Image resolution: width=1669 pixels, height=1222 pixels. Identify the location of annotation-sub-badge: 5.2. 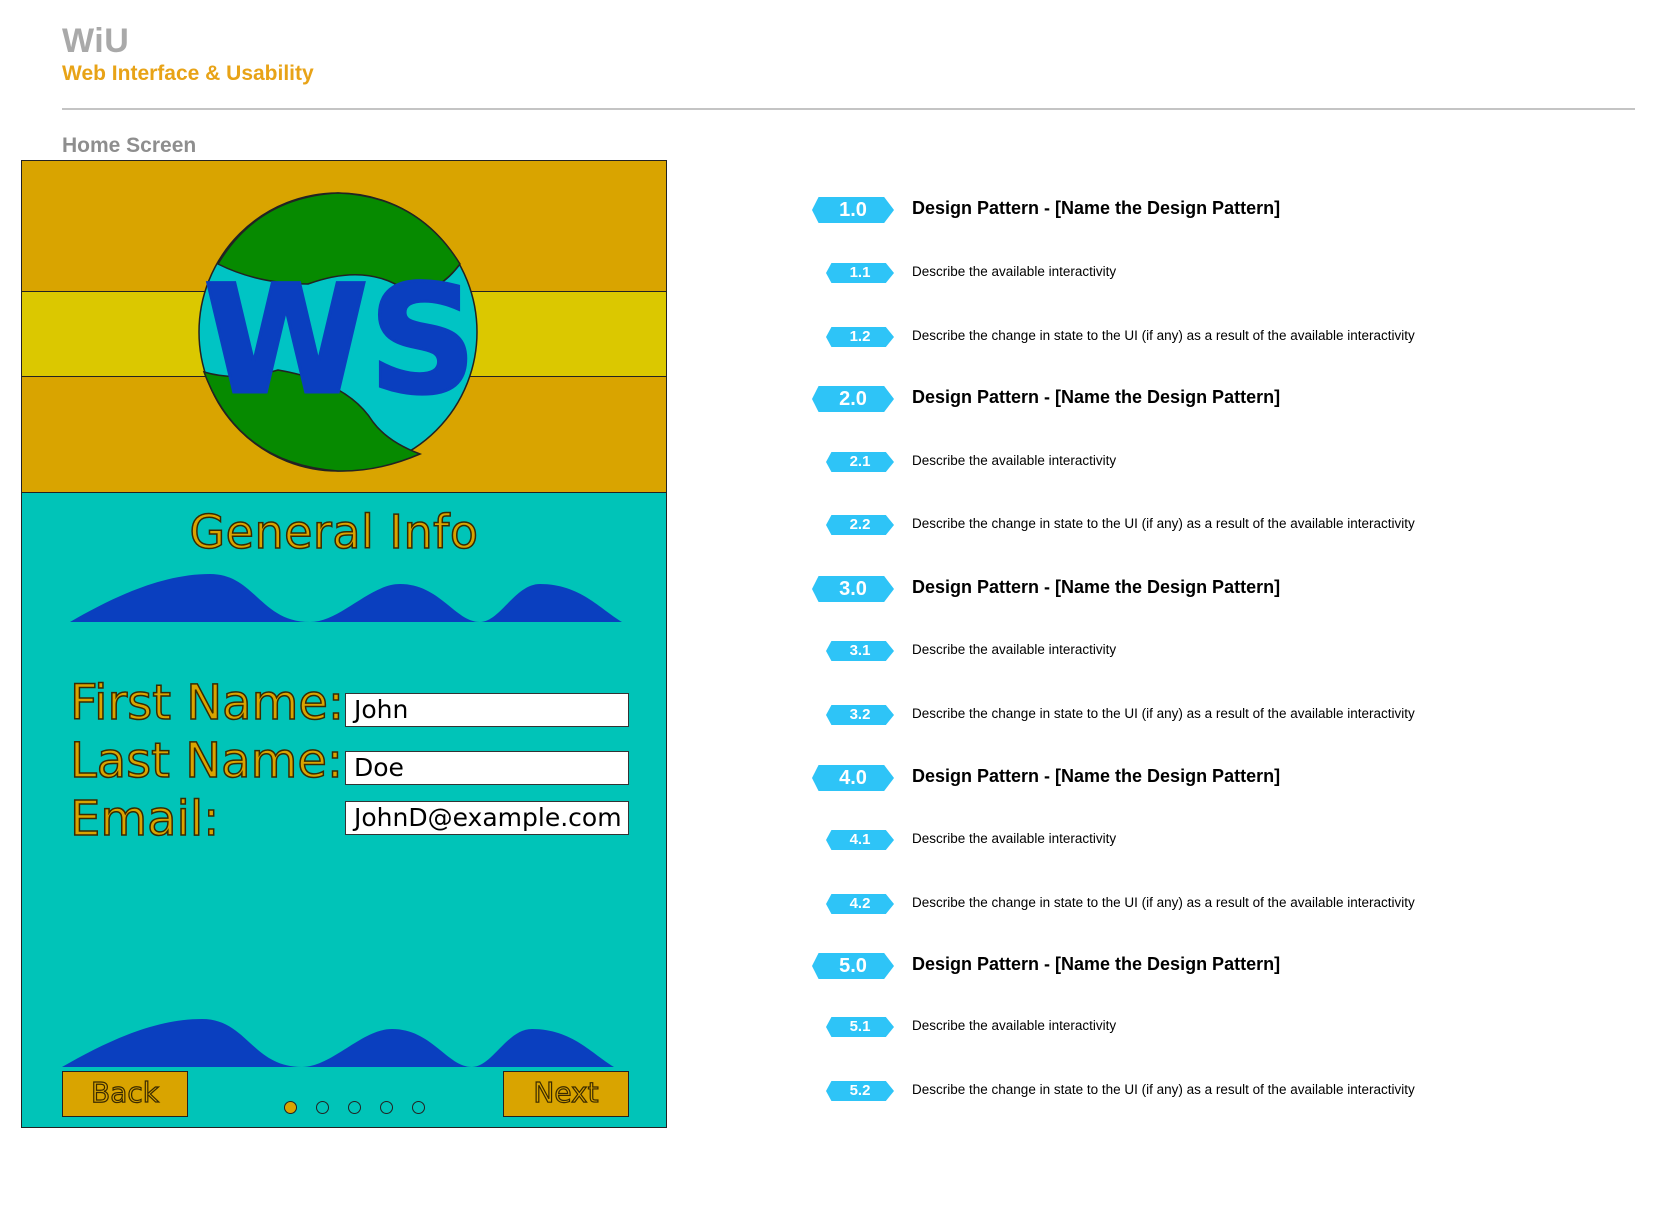
(860, 1091).